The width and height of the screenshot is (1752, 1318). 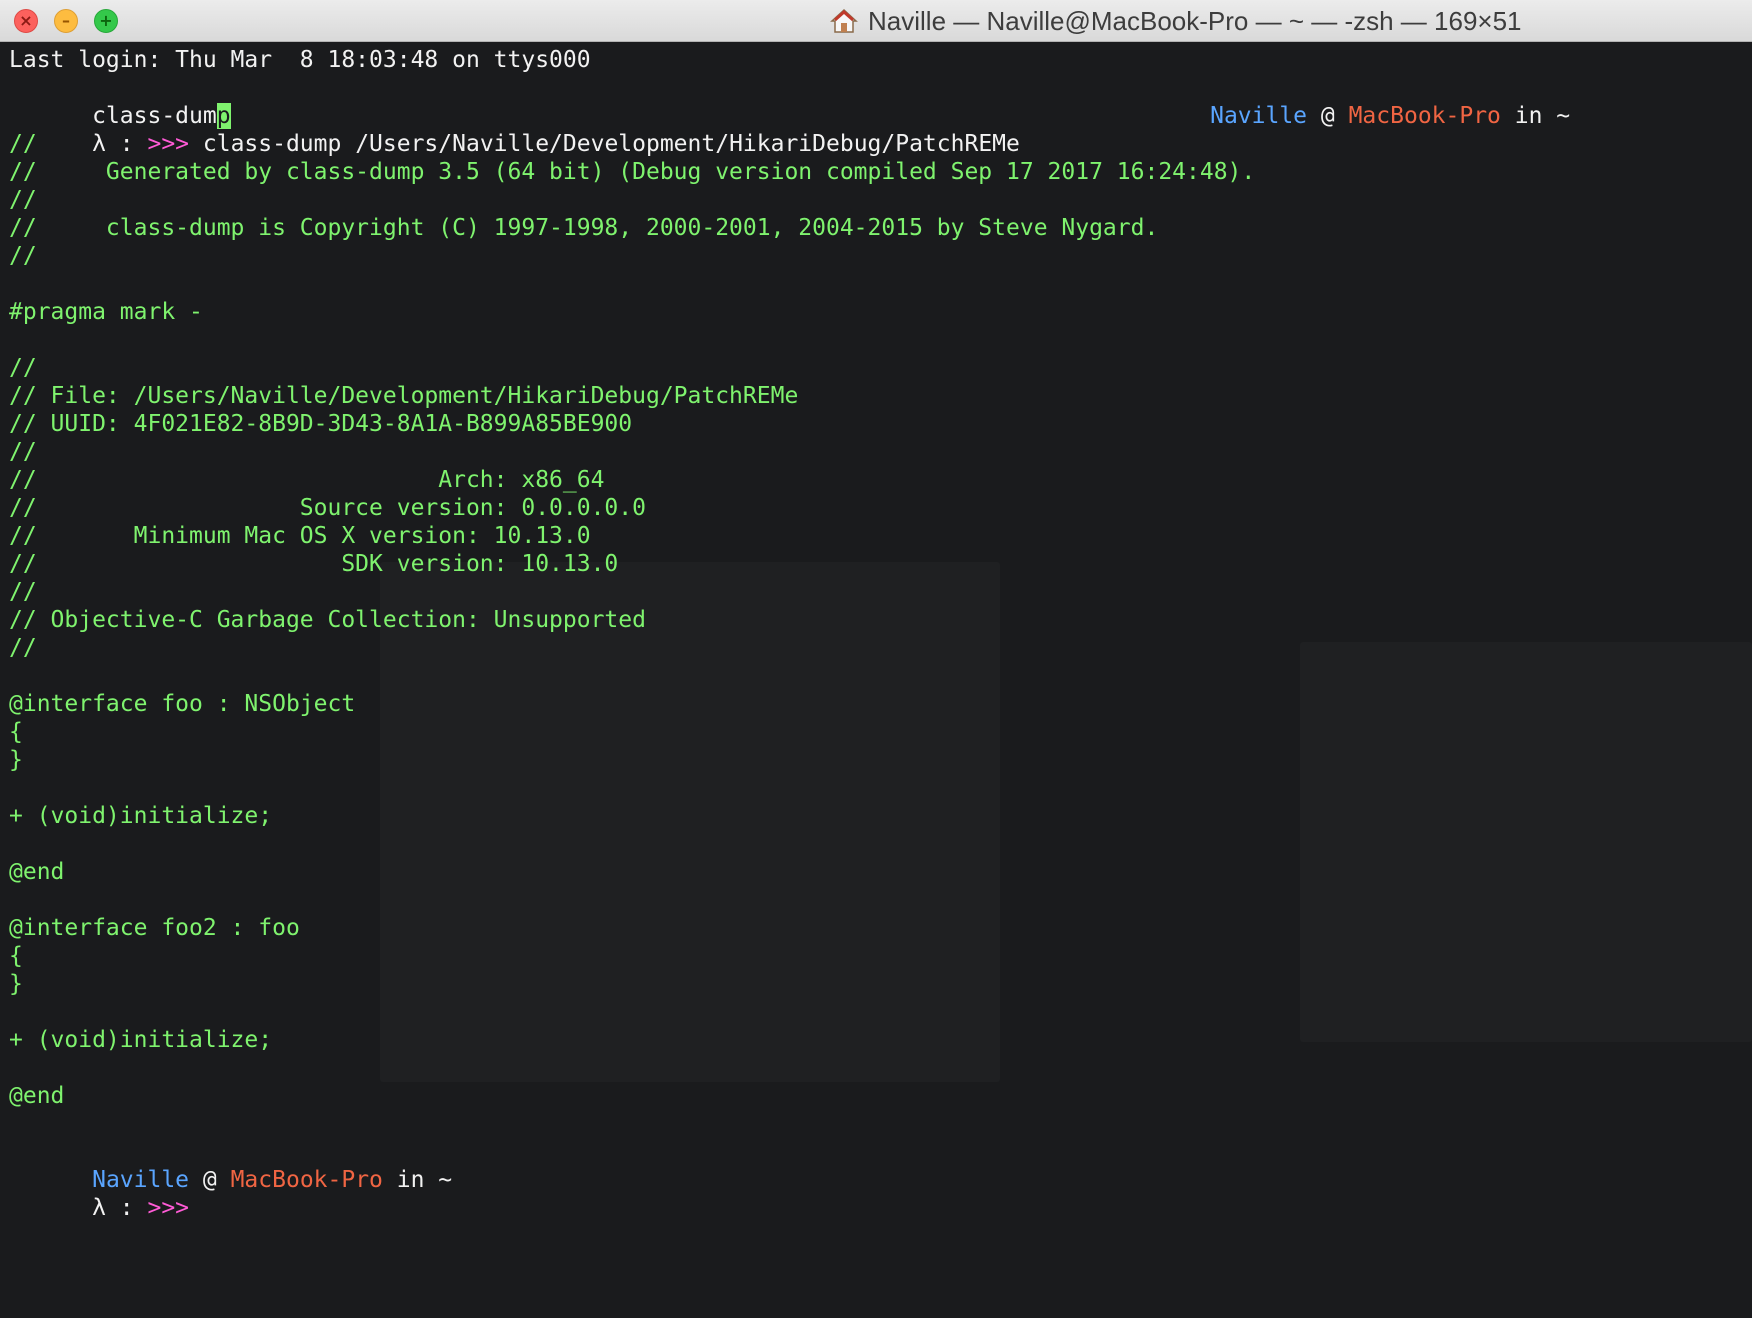 I want to click on background-panel-shadow, so click(x=1526, y=842).